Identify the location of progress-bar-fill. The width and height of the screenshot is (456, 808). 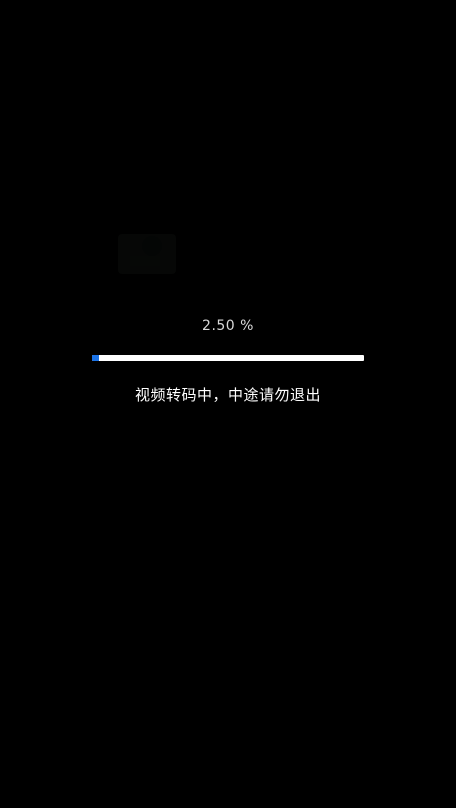
(95, 358).